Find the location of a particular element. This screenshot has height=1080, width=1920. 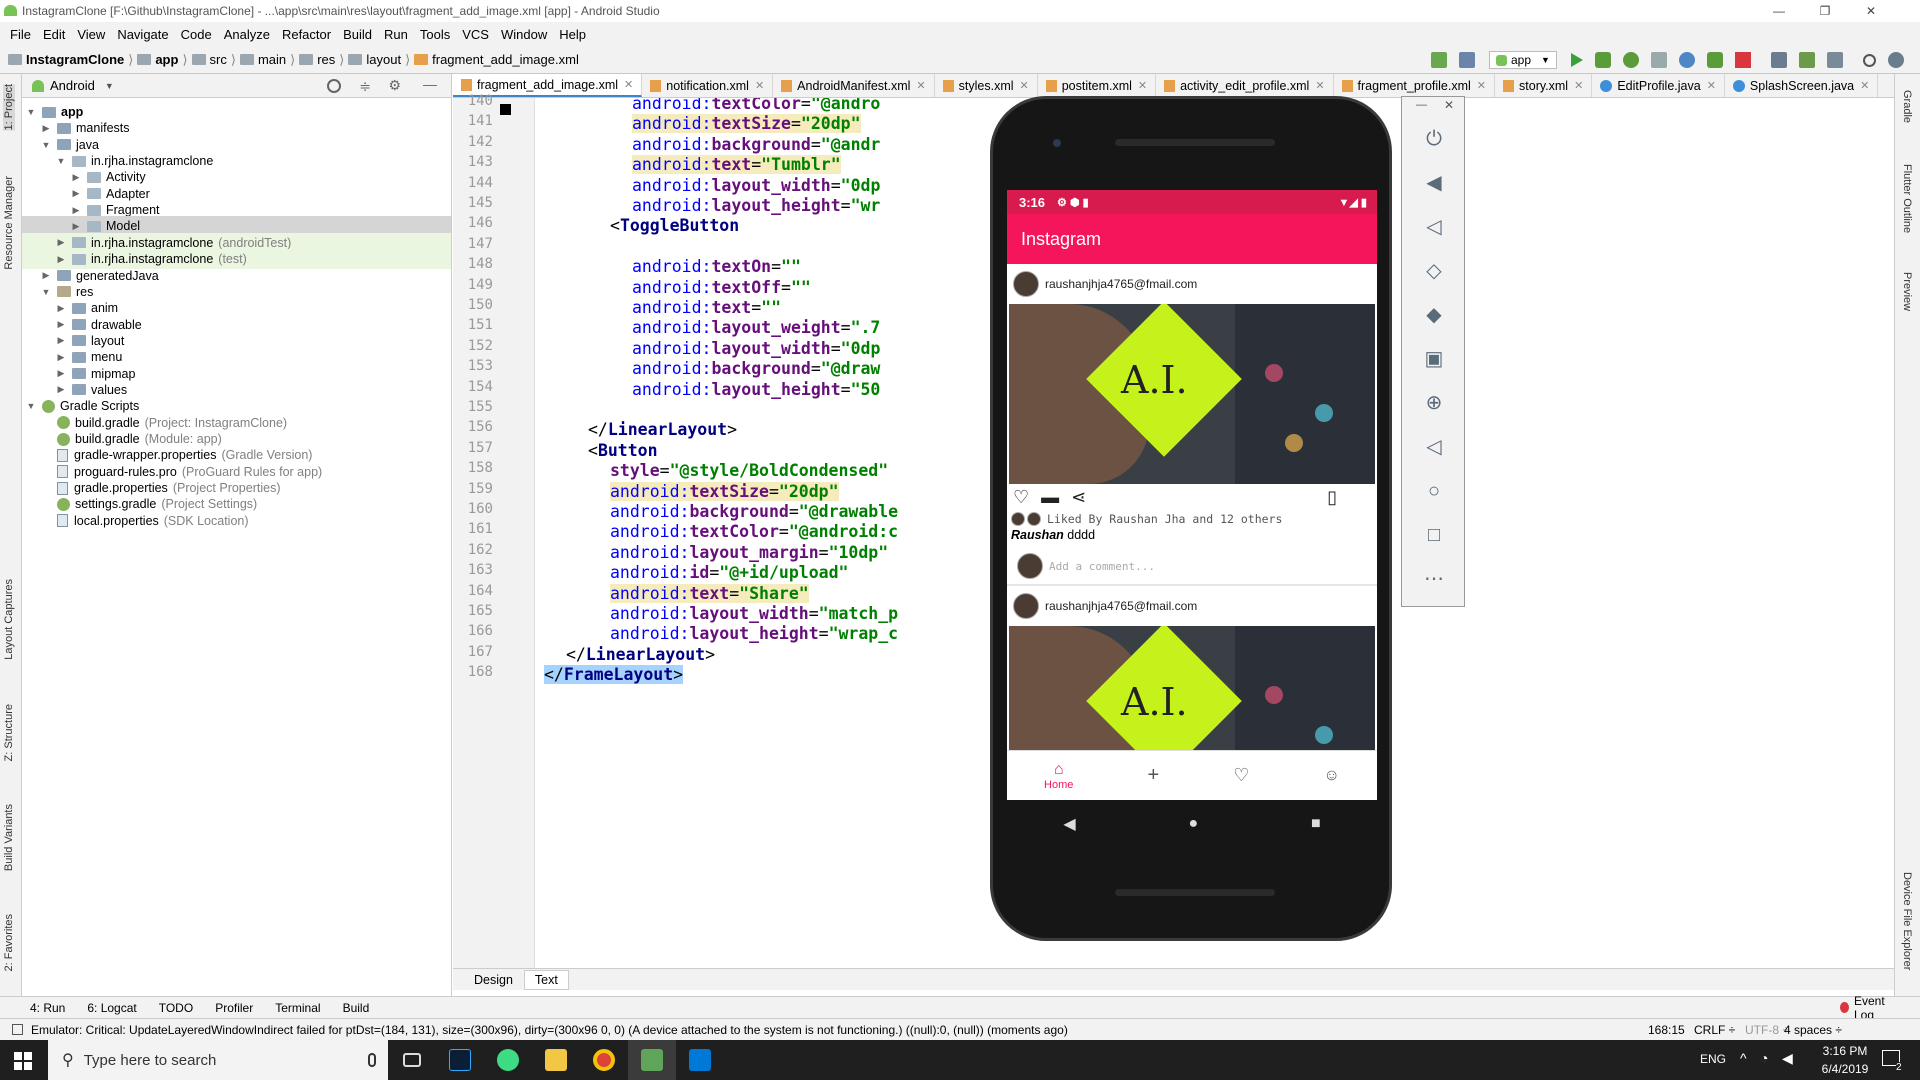

breadcrumb-item: InstagramClone ⟩ is located at coordinates (70, 60).